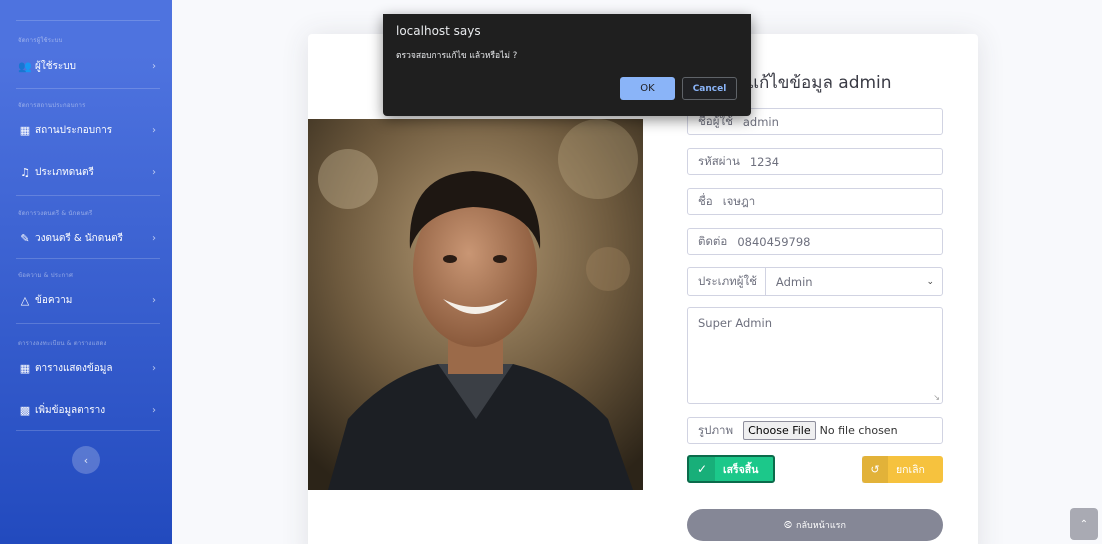  Describe the element at coordinates (820, 83) in the screenshot. I see `page-title: แก้ไขข้อมูล admin` at that location.